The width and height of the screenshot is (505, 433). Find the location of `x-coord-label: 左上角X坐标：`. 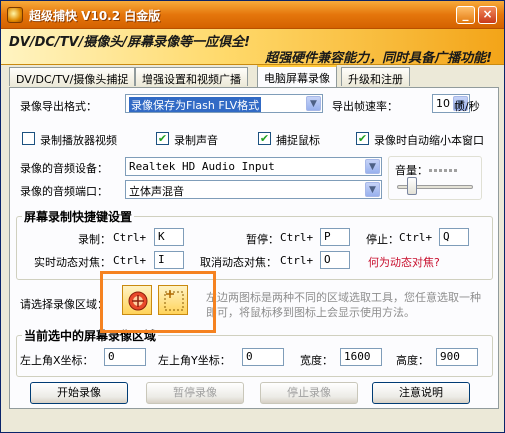

x-coord-label: 左上角X坐标： is located at coordinates (57, 360).